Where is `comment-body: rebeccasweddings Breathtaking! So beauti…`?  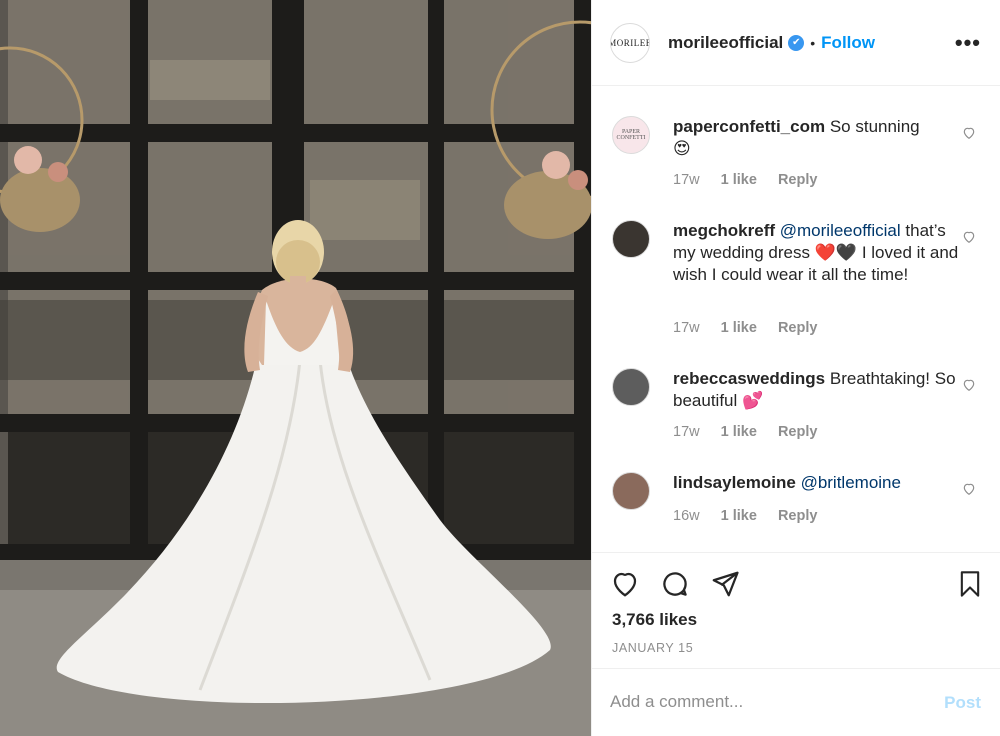 comment-body: rebeccasweddings Breathtaking! So beauti… is located at coordinates (816, 390).